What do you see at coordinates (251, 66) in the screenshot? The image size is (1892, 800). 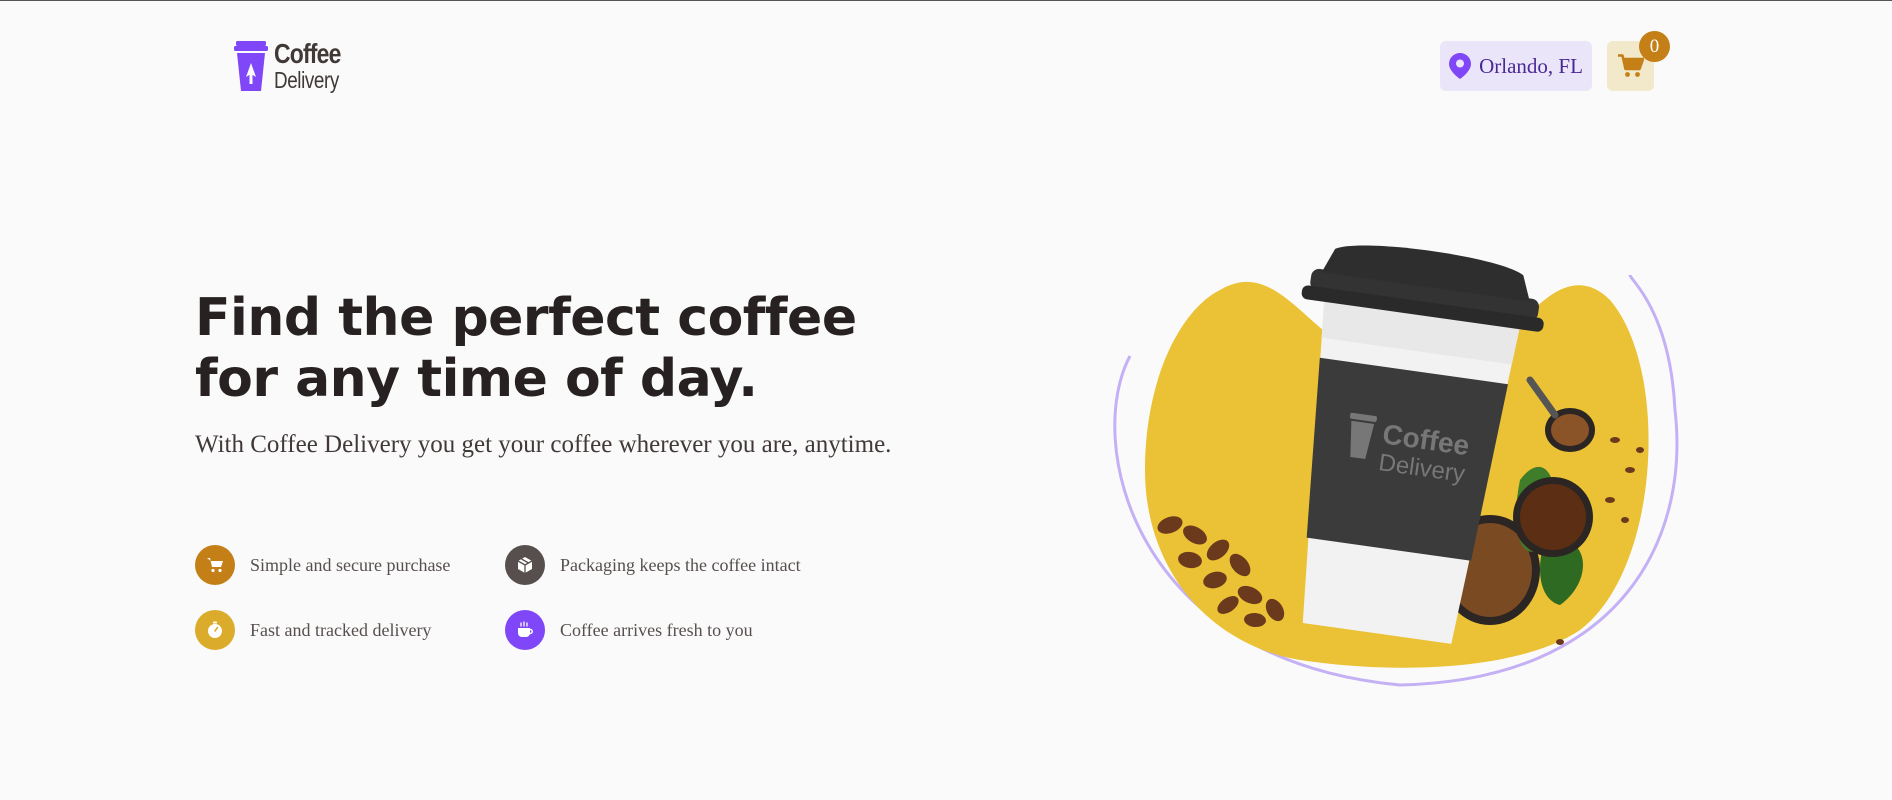 I see `coffee-cup-logo-icon` at bounding box center [251, 66].